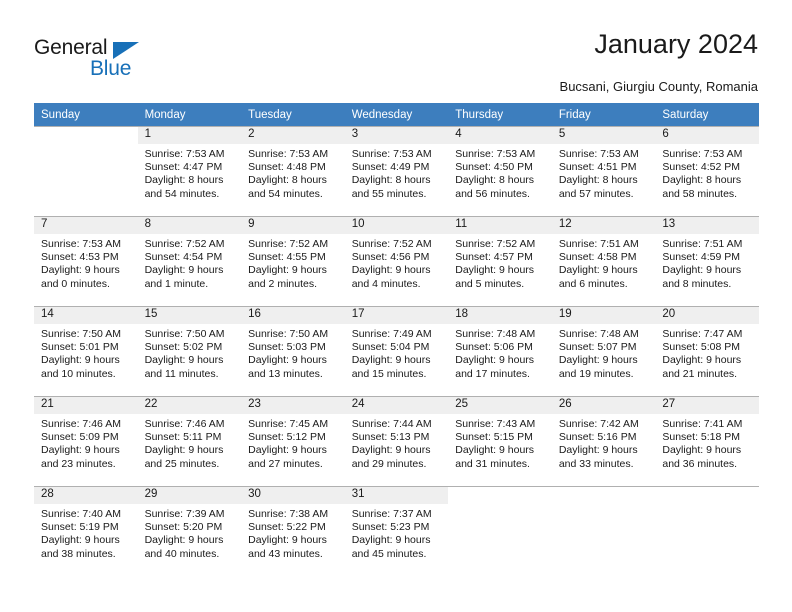 This screenshot has height=612, width=792. I want to click on daylight-duration-line2: and 57 minutes., so click(596, 193).